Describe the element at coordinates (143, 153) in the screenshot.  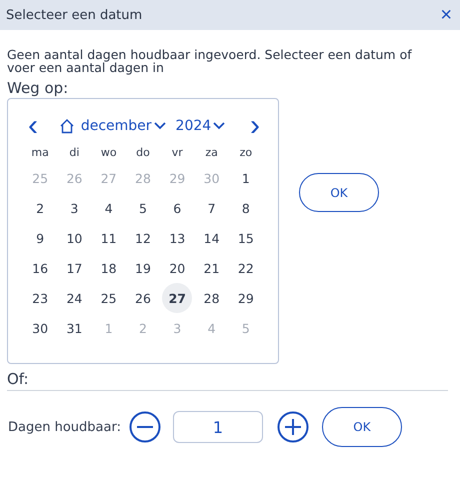
I see `weekday-label: do` at that location.